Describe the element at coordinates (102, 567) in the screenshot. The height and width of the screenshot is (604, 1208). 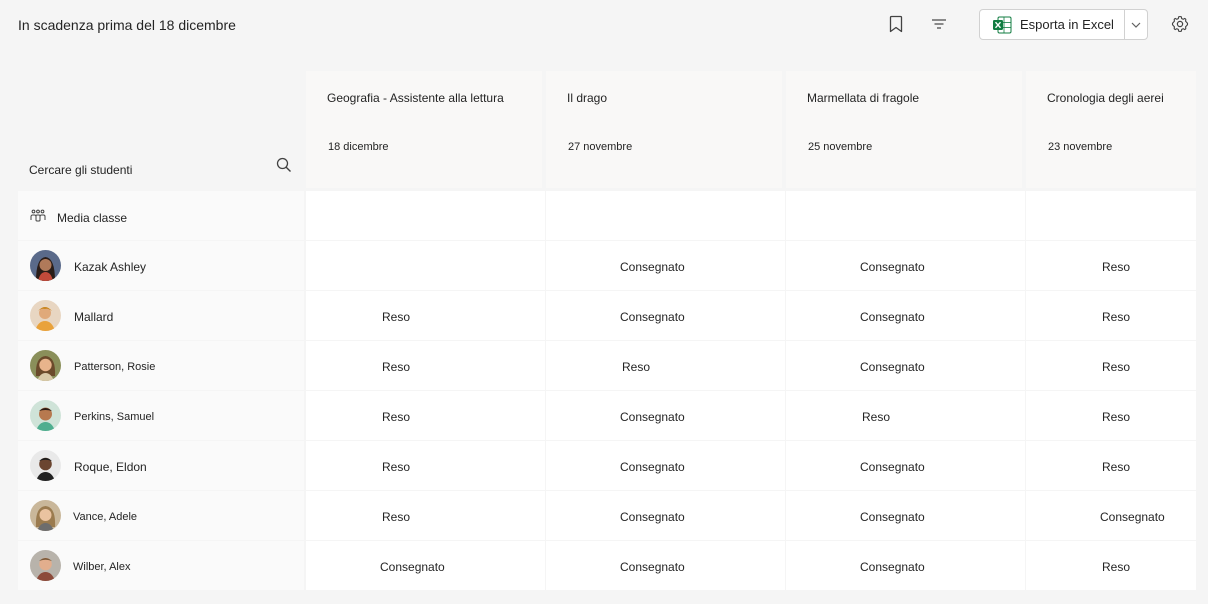
I see `student-name: Wilber, Alex` at that location.